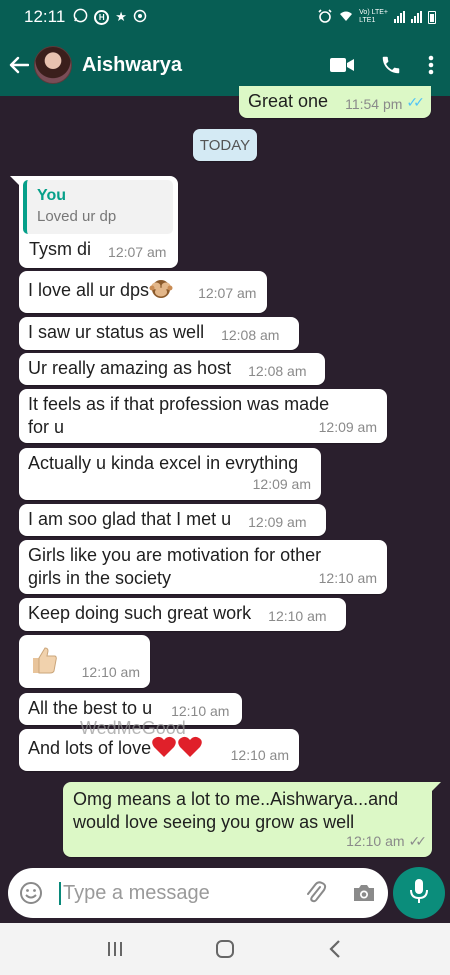 Image resolution: width=450 pixels, height=975 pixels. What do you see at coordinates (225, 17) in the screenshot?
I see `status-bar: 12:11 H ★ Vo) LTE+ LTE1` at bounding box center [225, 17].